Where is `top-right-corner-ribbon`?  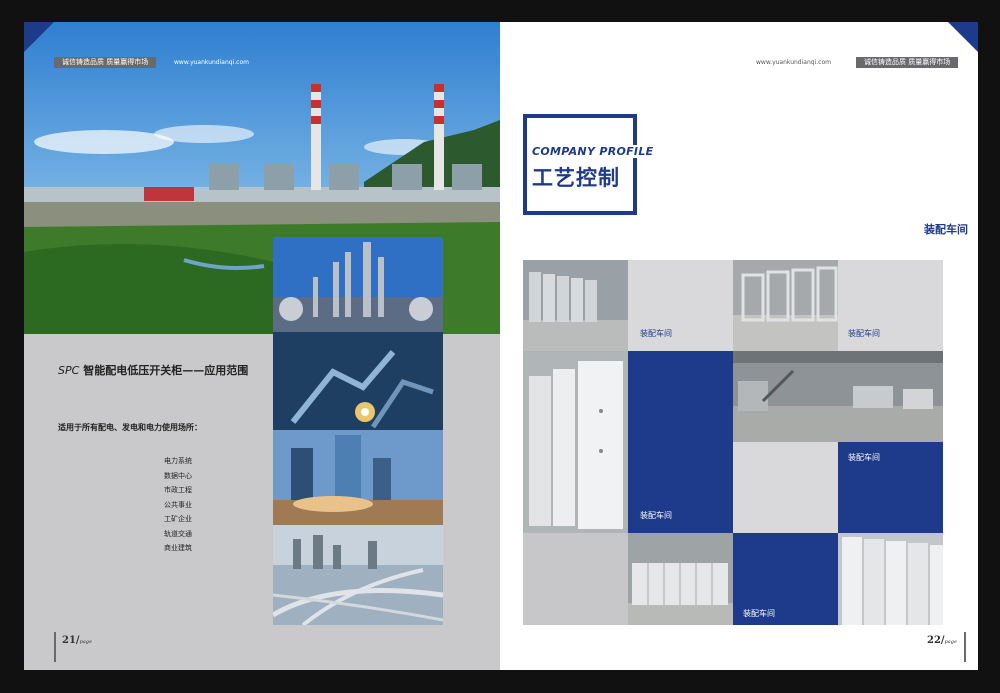
top-right-corner-ribbon is located at coordinates (963, 37).